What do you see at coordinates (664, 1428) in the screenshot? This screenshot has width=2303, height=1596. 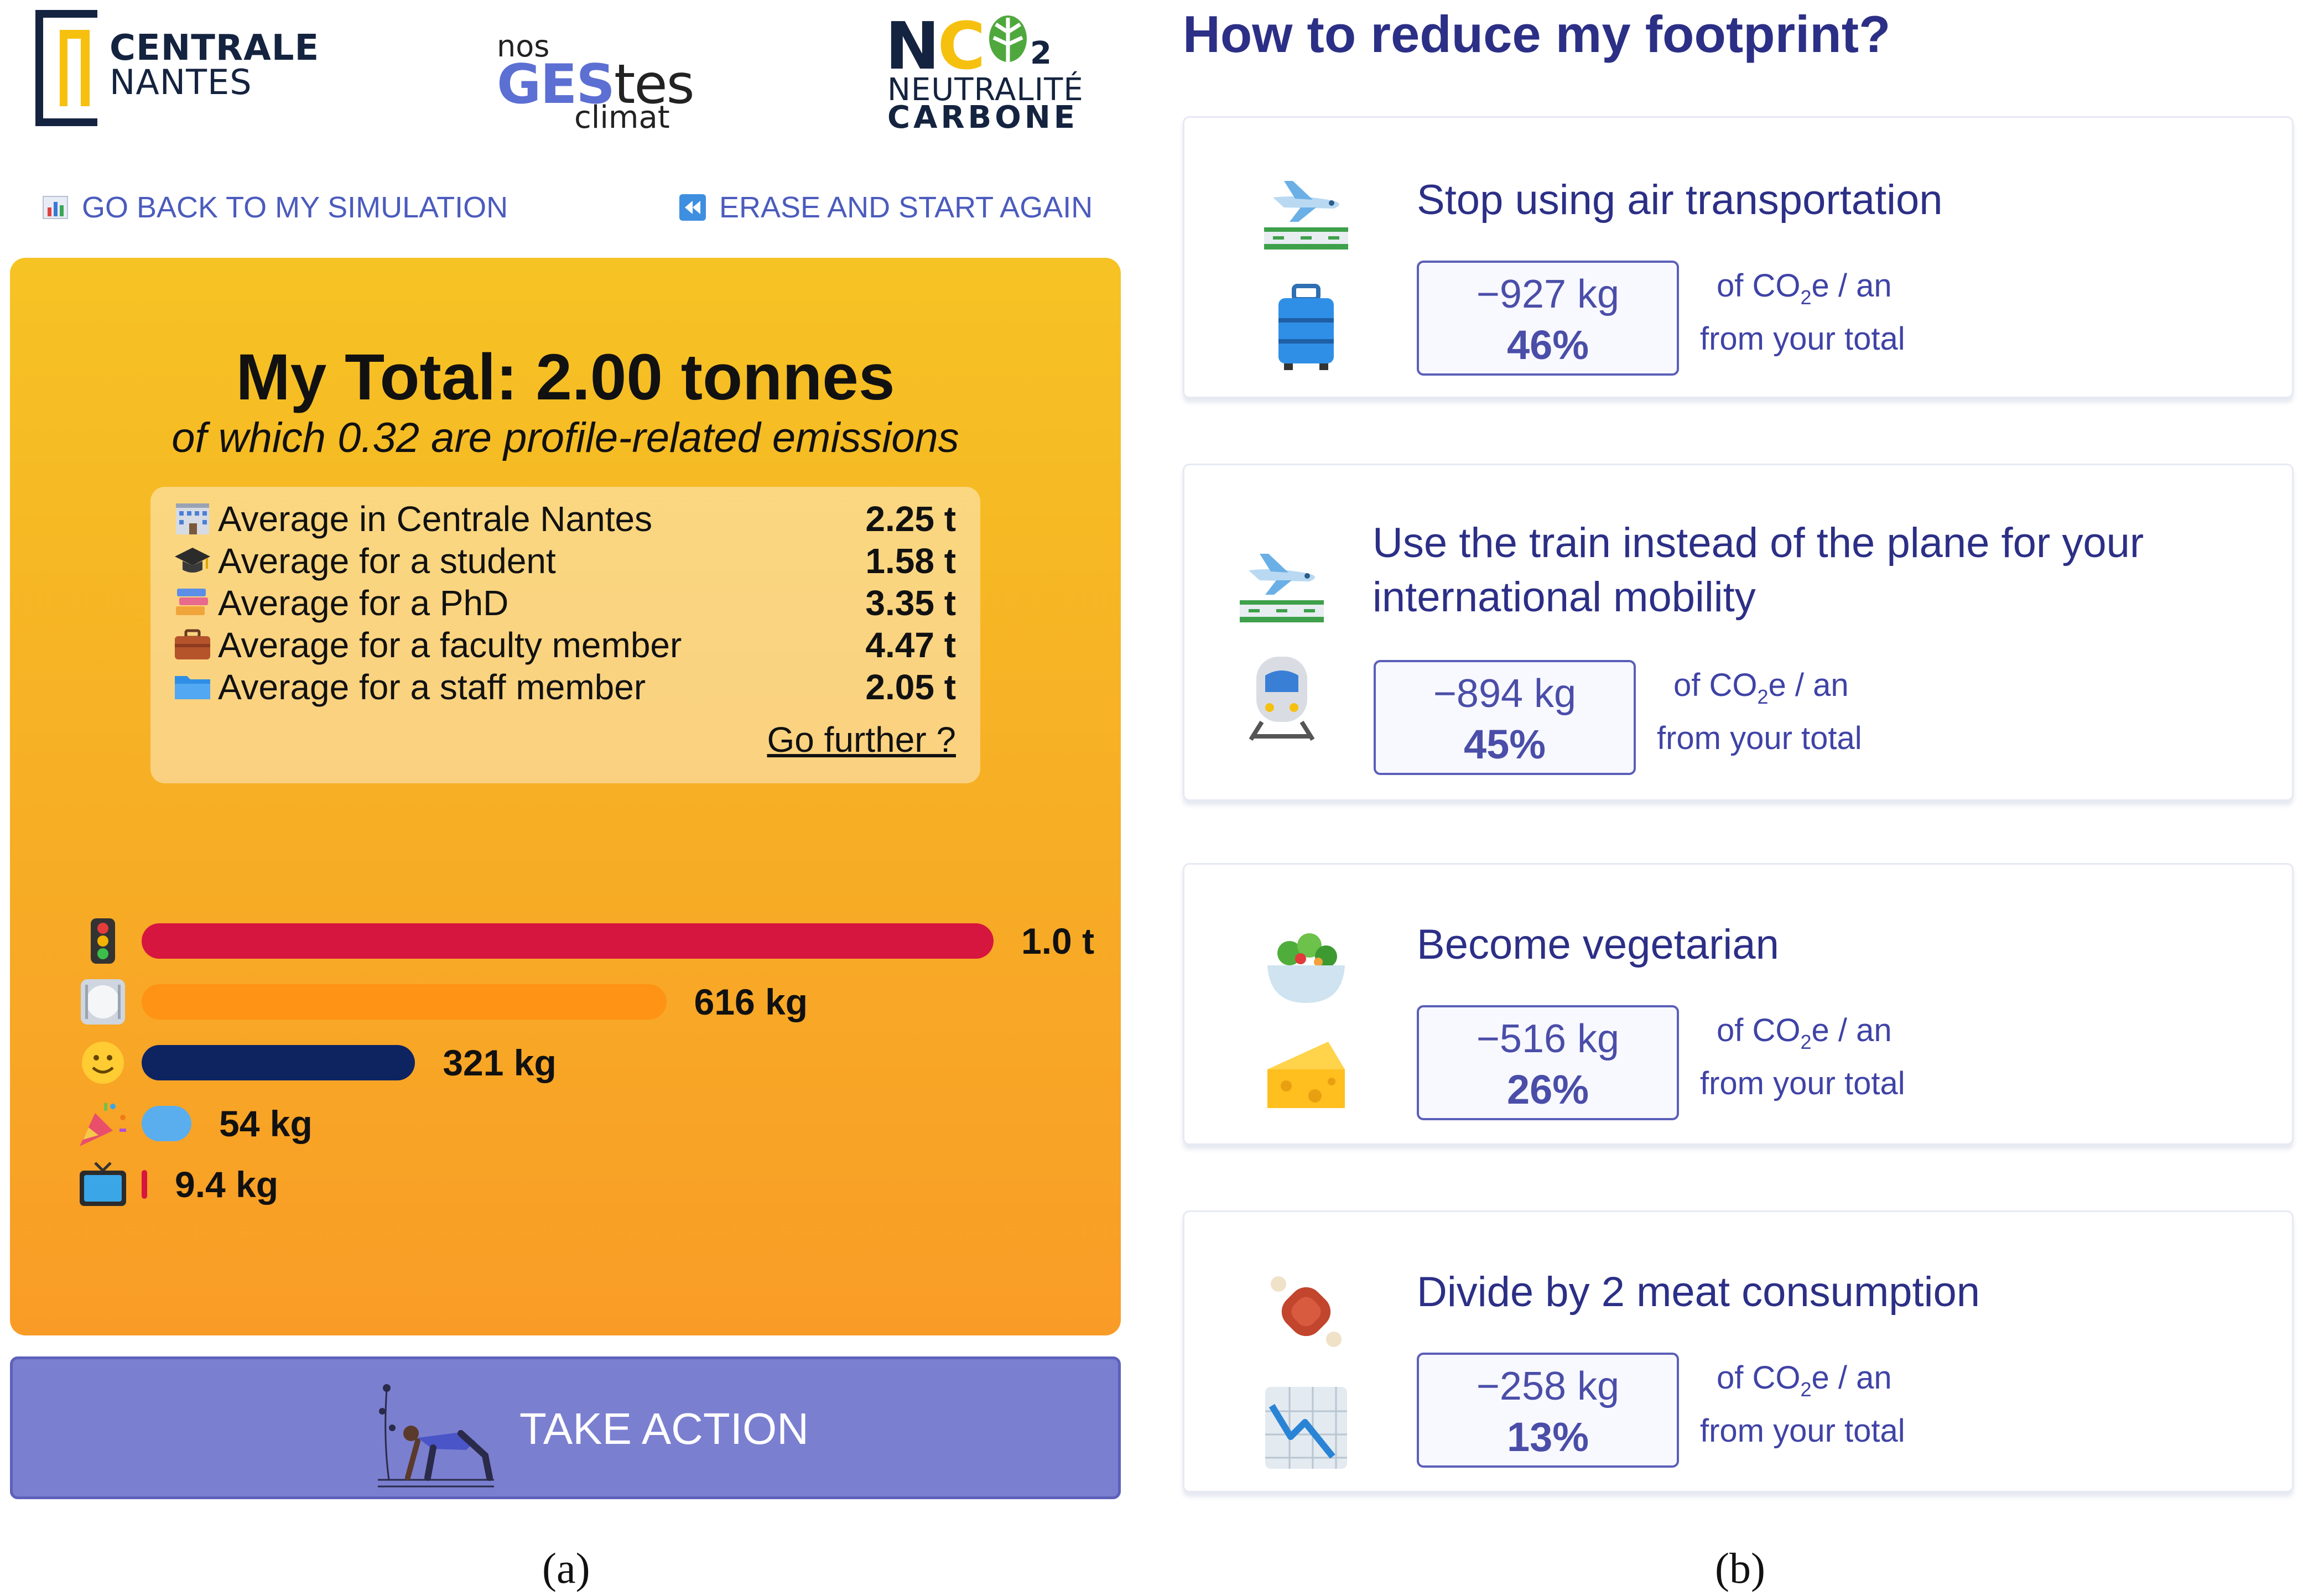 I see `take-action-label: TAKE ACTION` at bounding box center [664, 1428].